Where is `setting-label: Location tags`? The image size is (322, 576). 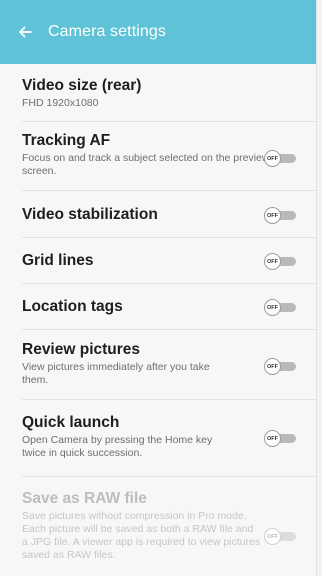 setting-label: Location tags is located at coordinates (72, 306).